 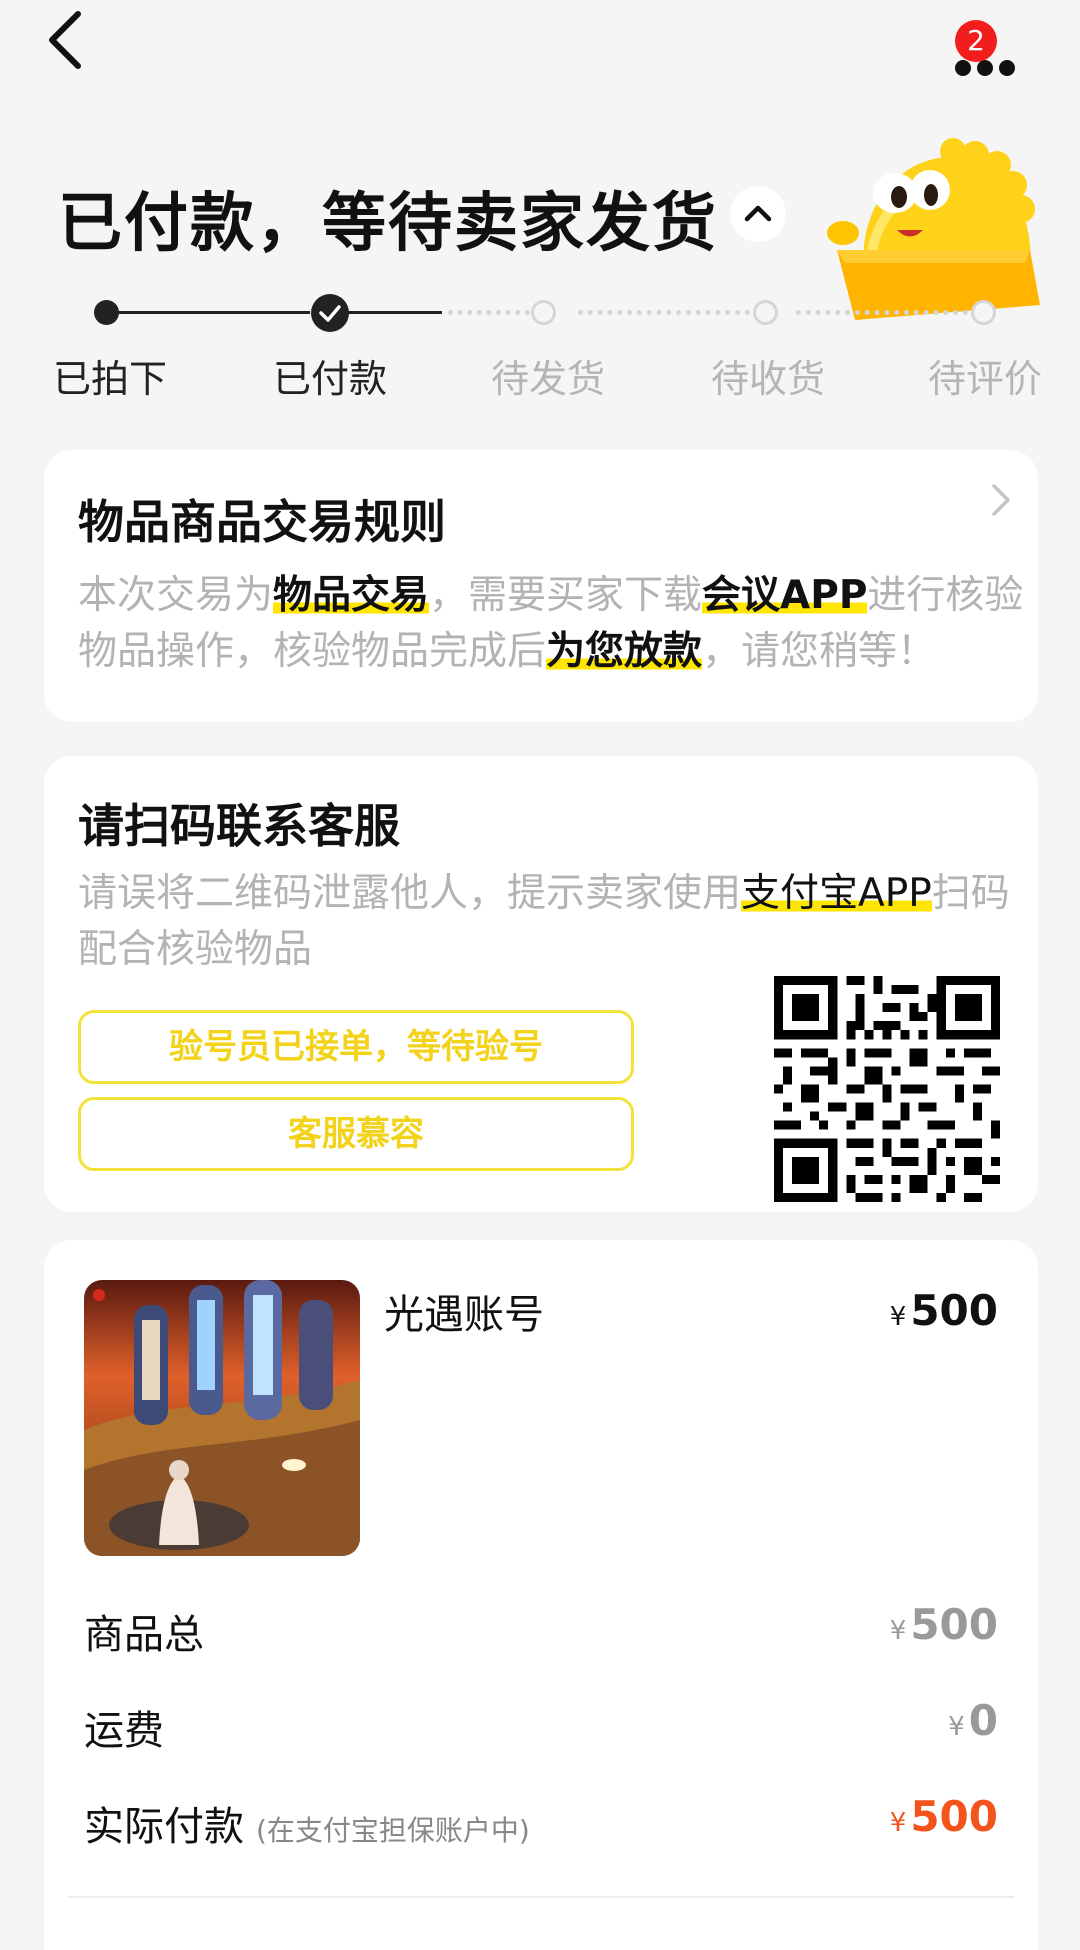 What do you see at coordinates (983, 1720) in the screenshot?
I see `price-amount: 0` at bounding box center [983, 1720].